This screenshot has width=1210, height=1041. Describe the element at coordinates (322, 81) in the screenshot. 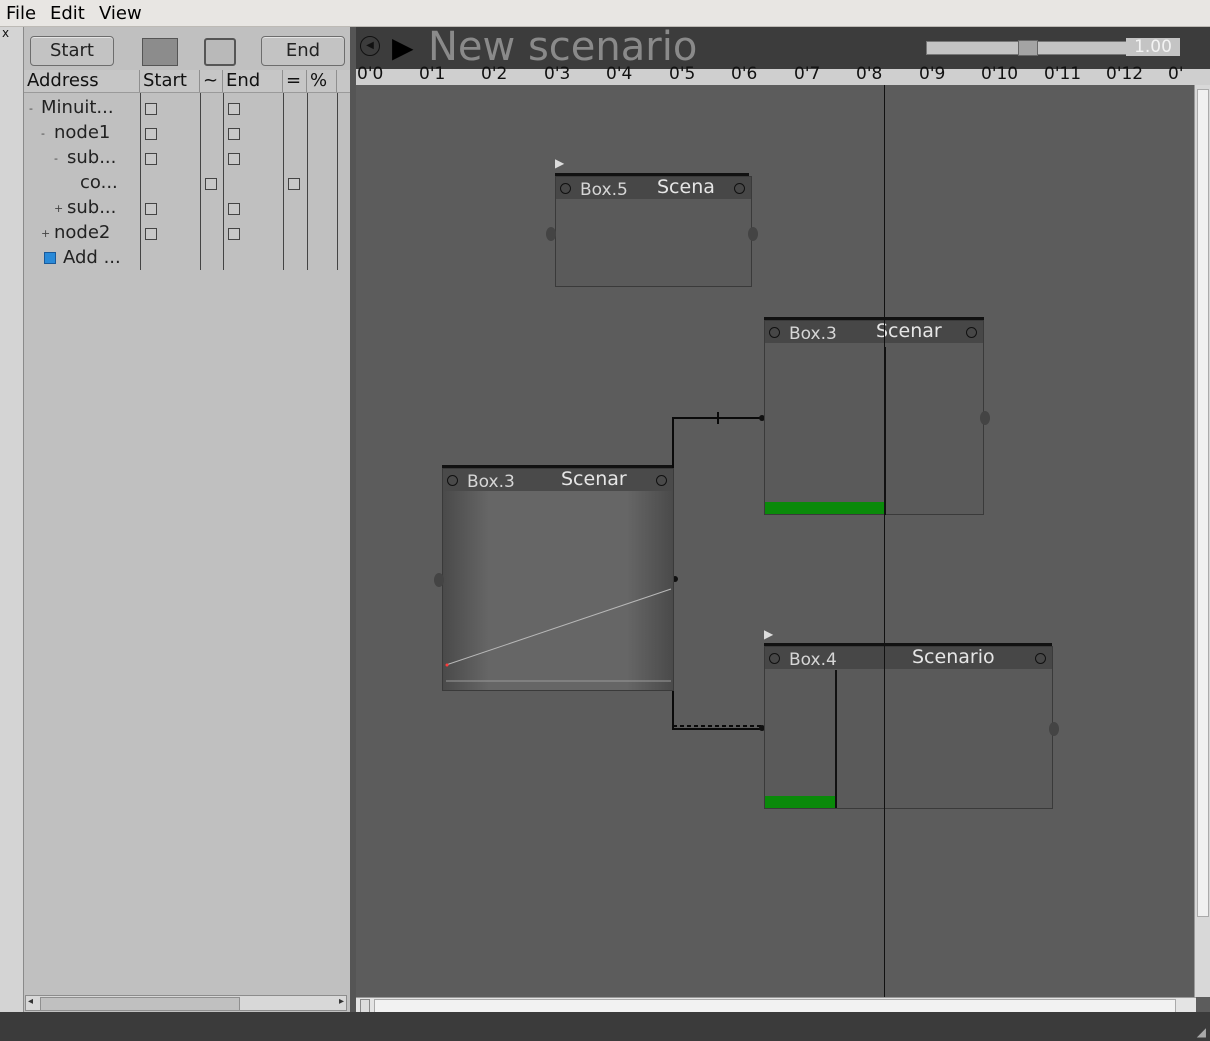

I see `column-percent: %` at that location.